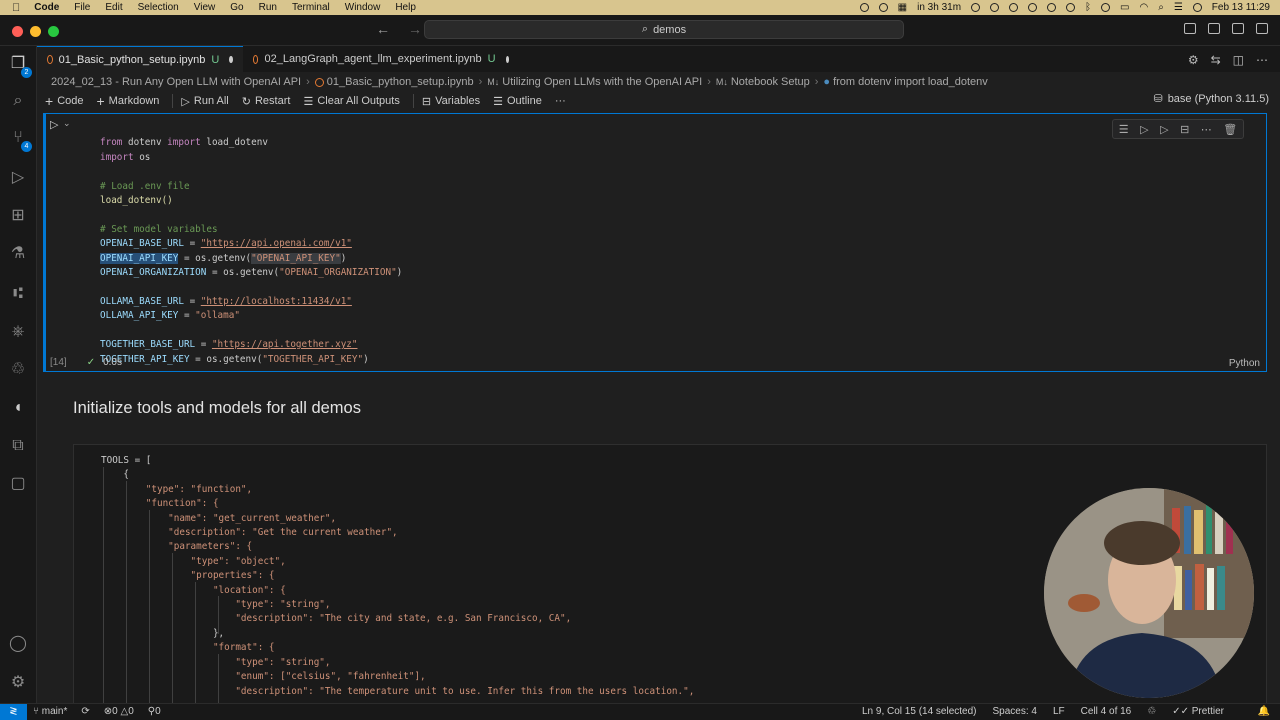 The image size is (1280, 720). Describe the element at coordinates (1230, 129) in the screenshot. I see `delete-cell-icon: 🗑` at that location.